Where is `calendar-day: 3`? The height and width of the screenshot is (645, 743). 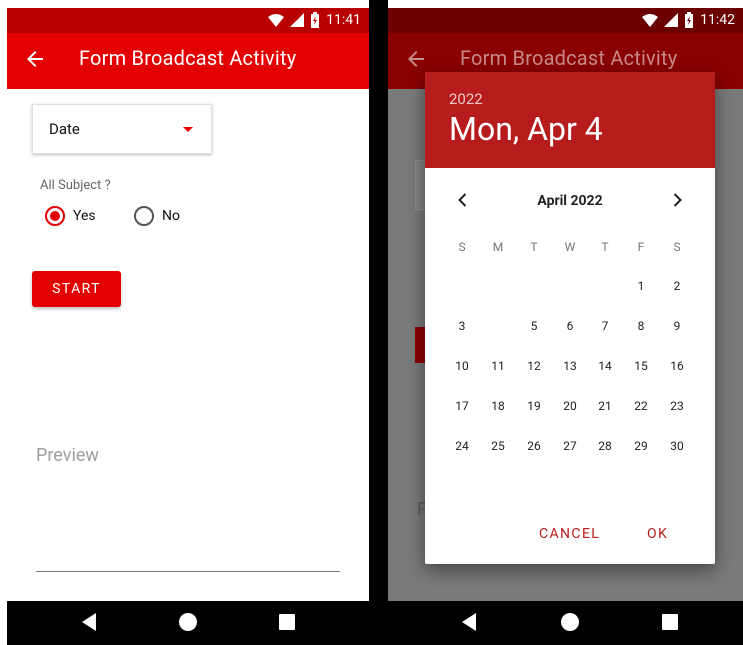 calendar-day: 3 is located at coordinates (462, 326).